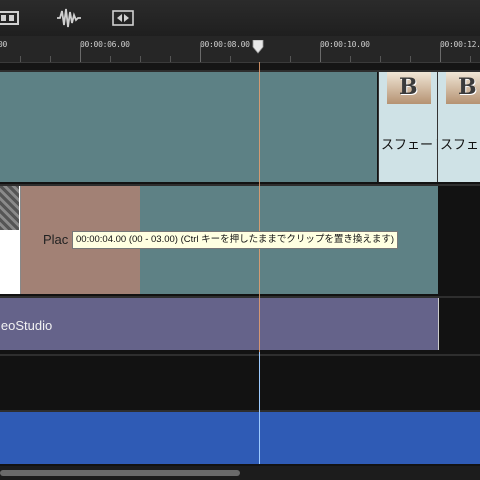 The width and height of the screenshot is (480, 480). What do you see at coordinates (219, 324) in the screenshot?
I see `title-clip` at bounding box center [219, 324].